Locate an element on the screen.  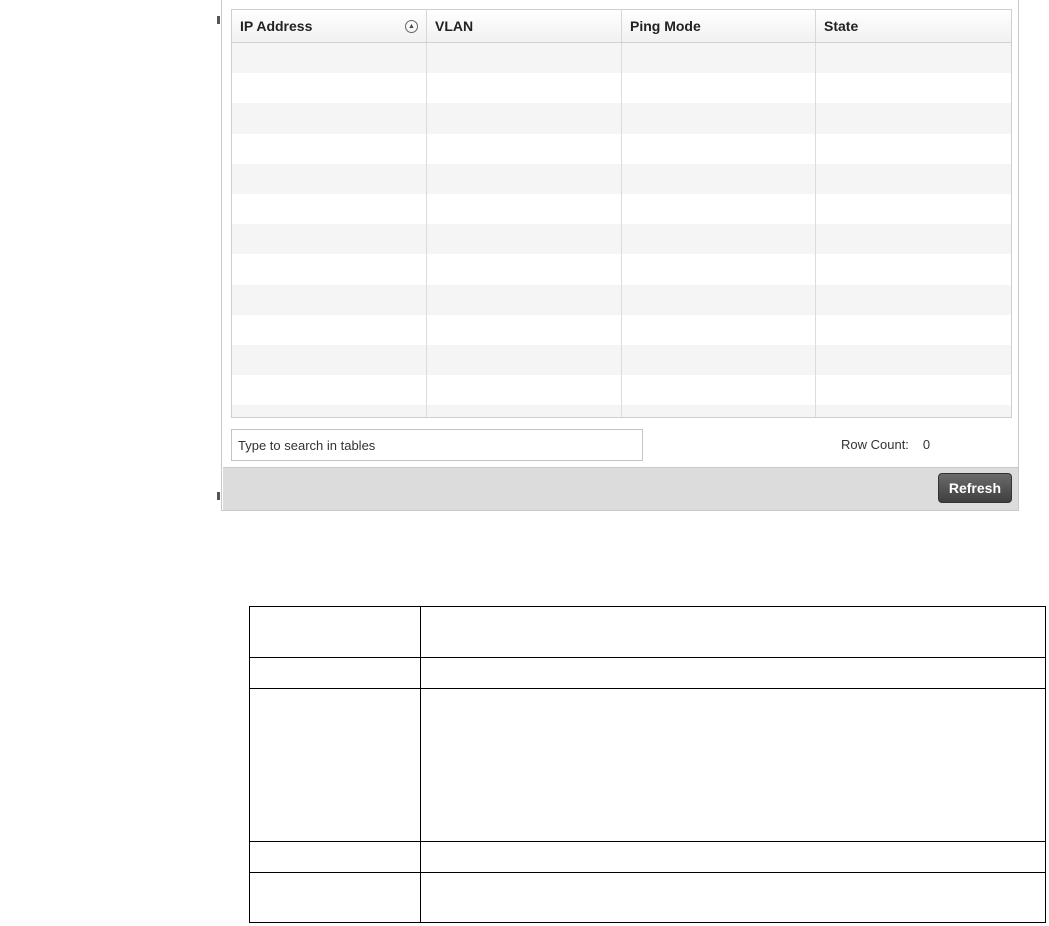
column-header-state: State is located at coordinates (913, 26).